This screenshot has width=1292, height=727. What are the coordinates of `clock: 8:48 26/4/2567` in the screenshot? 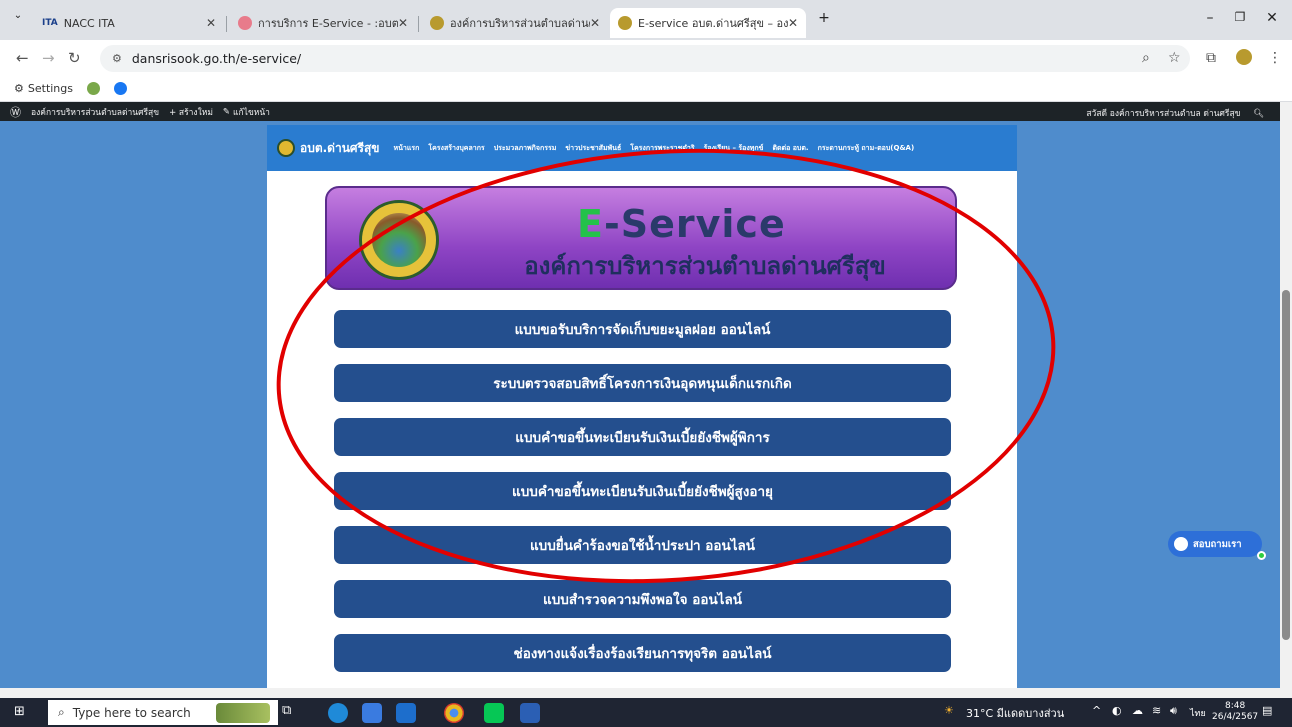 It's located at (1235, 712).